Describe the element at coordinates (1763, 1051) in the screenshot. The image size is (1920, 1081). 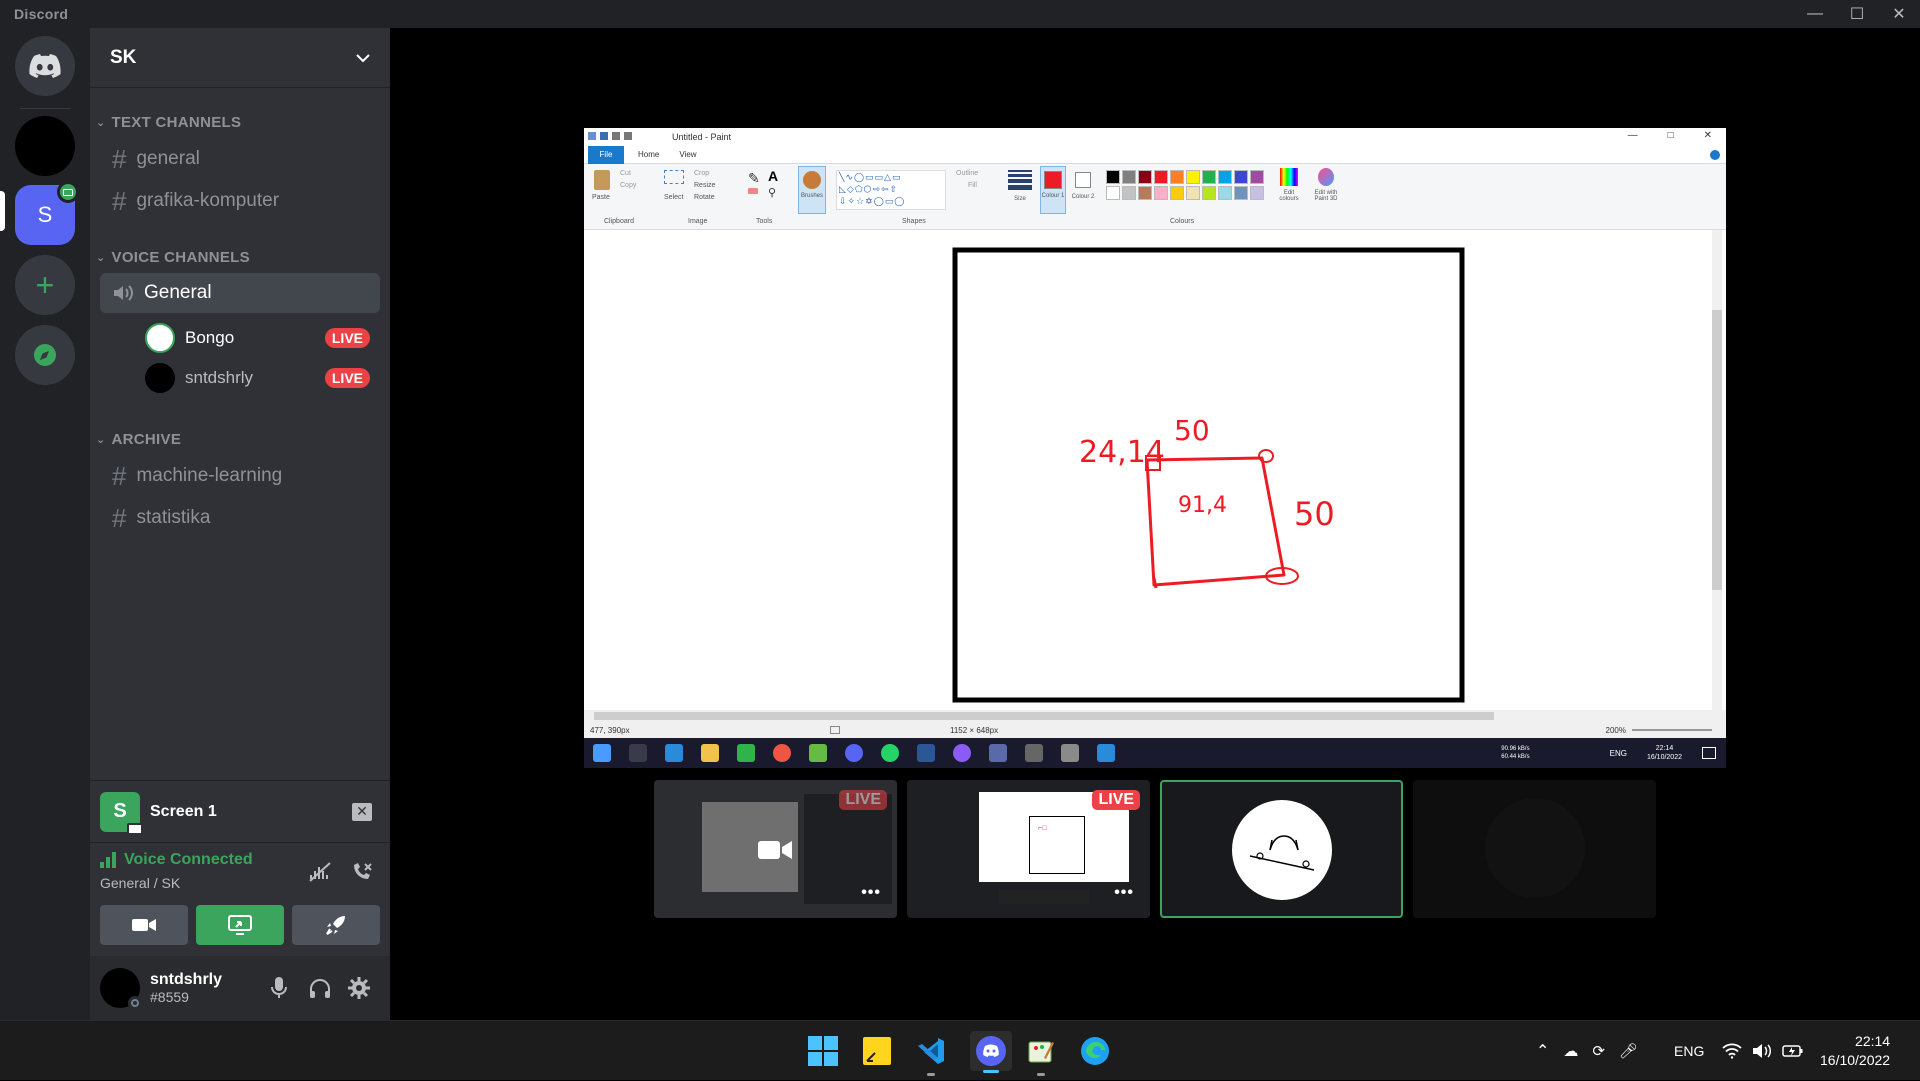
I see `network-volume-battery` at that location.